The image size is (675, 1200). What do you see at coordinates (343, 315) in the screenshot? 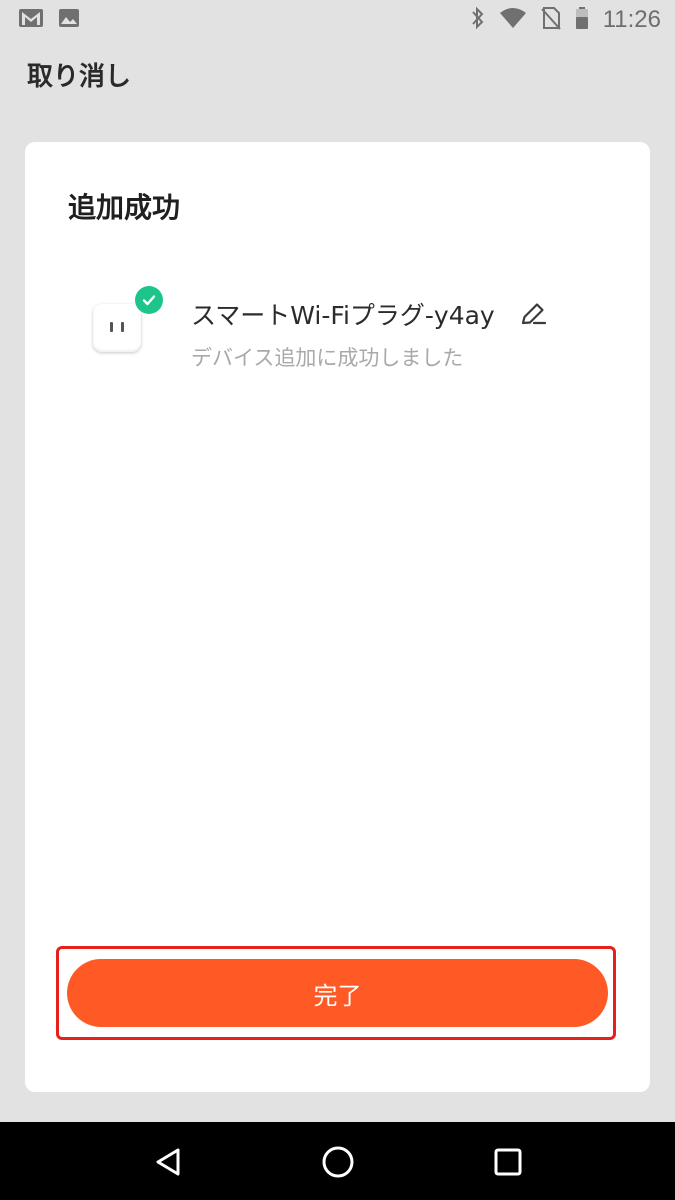
I see `device-name: スマートWi-Fiプラグ-y4ay` at bounding box center [343, 315].